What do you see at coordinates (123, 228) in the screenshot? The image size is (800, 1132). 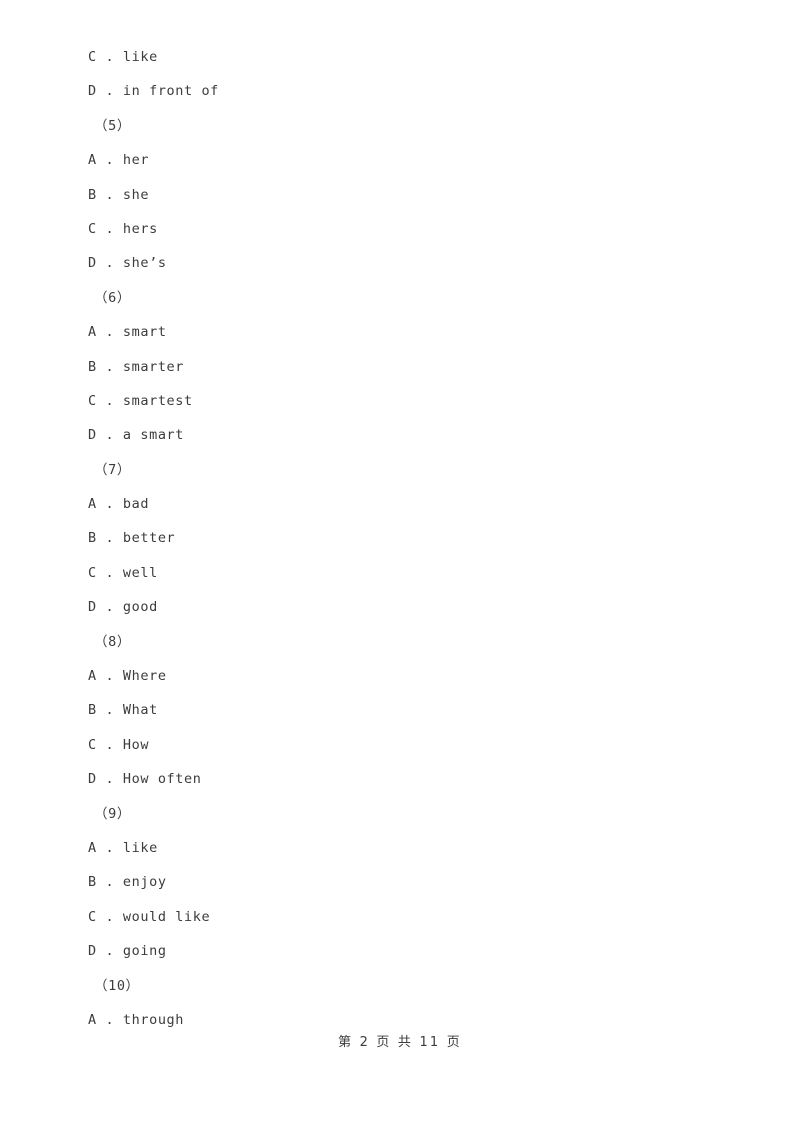 I see `answer-option: C . hers` at bounding box center [123, 228].